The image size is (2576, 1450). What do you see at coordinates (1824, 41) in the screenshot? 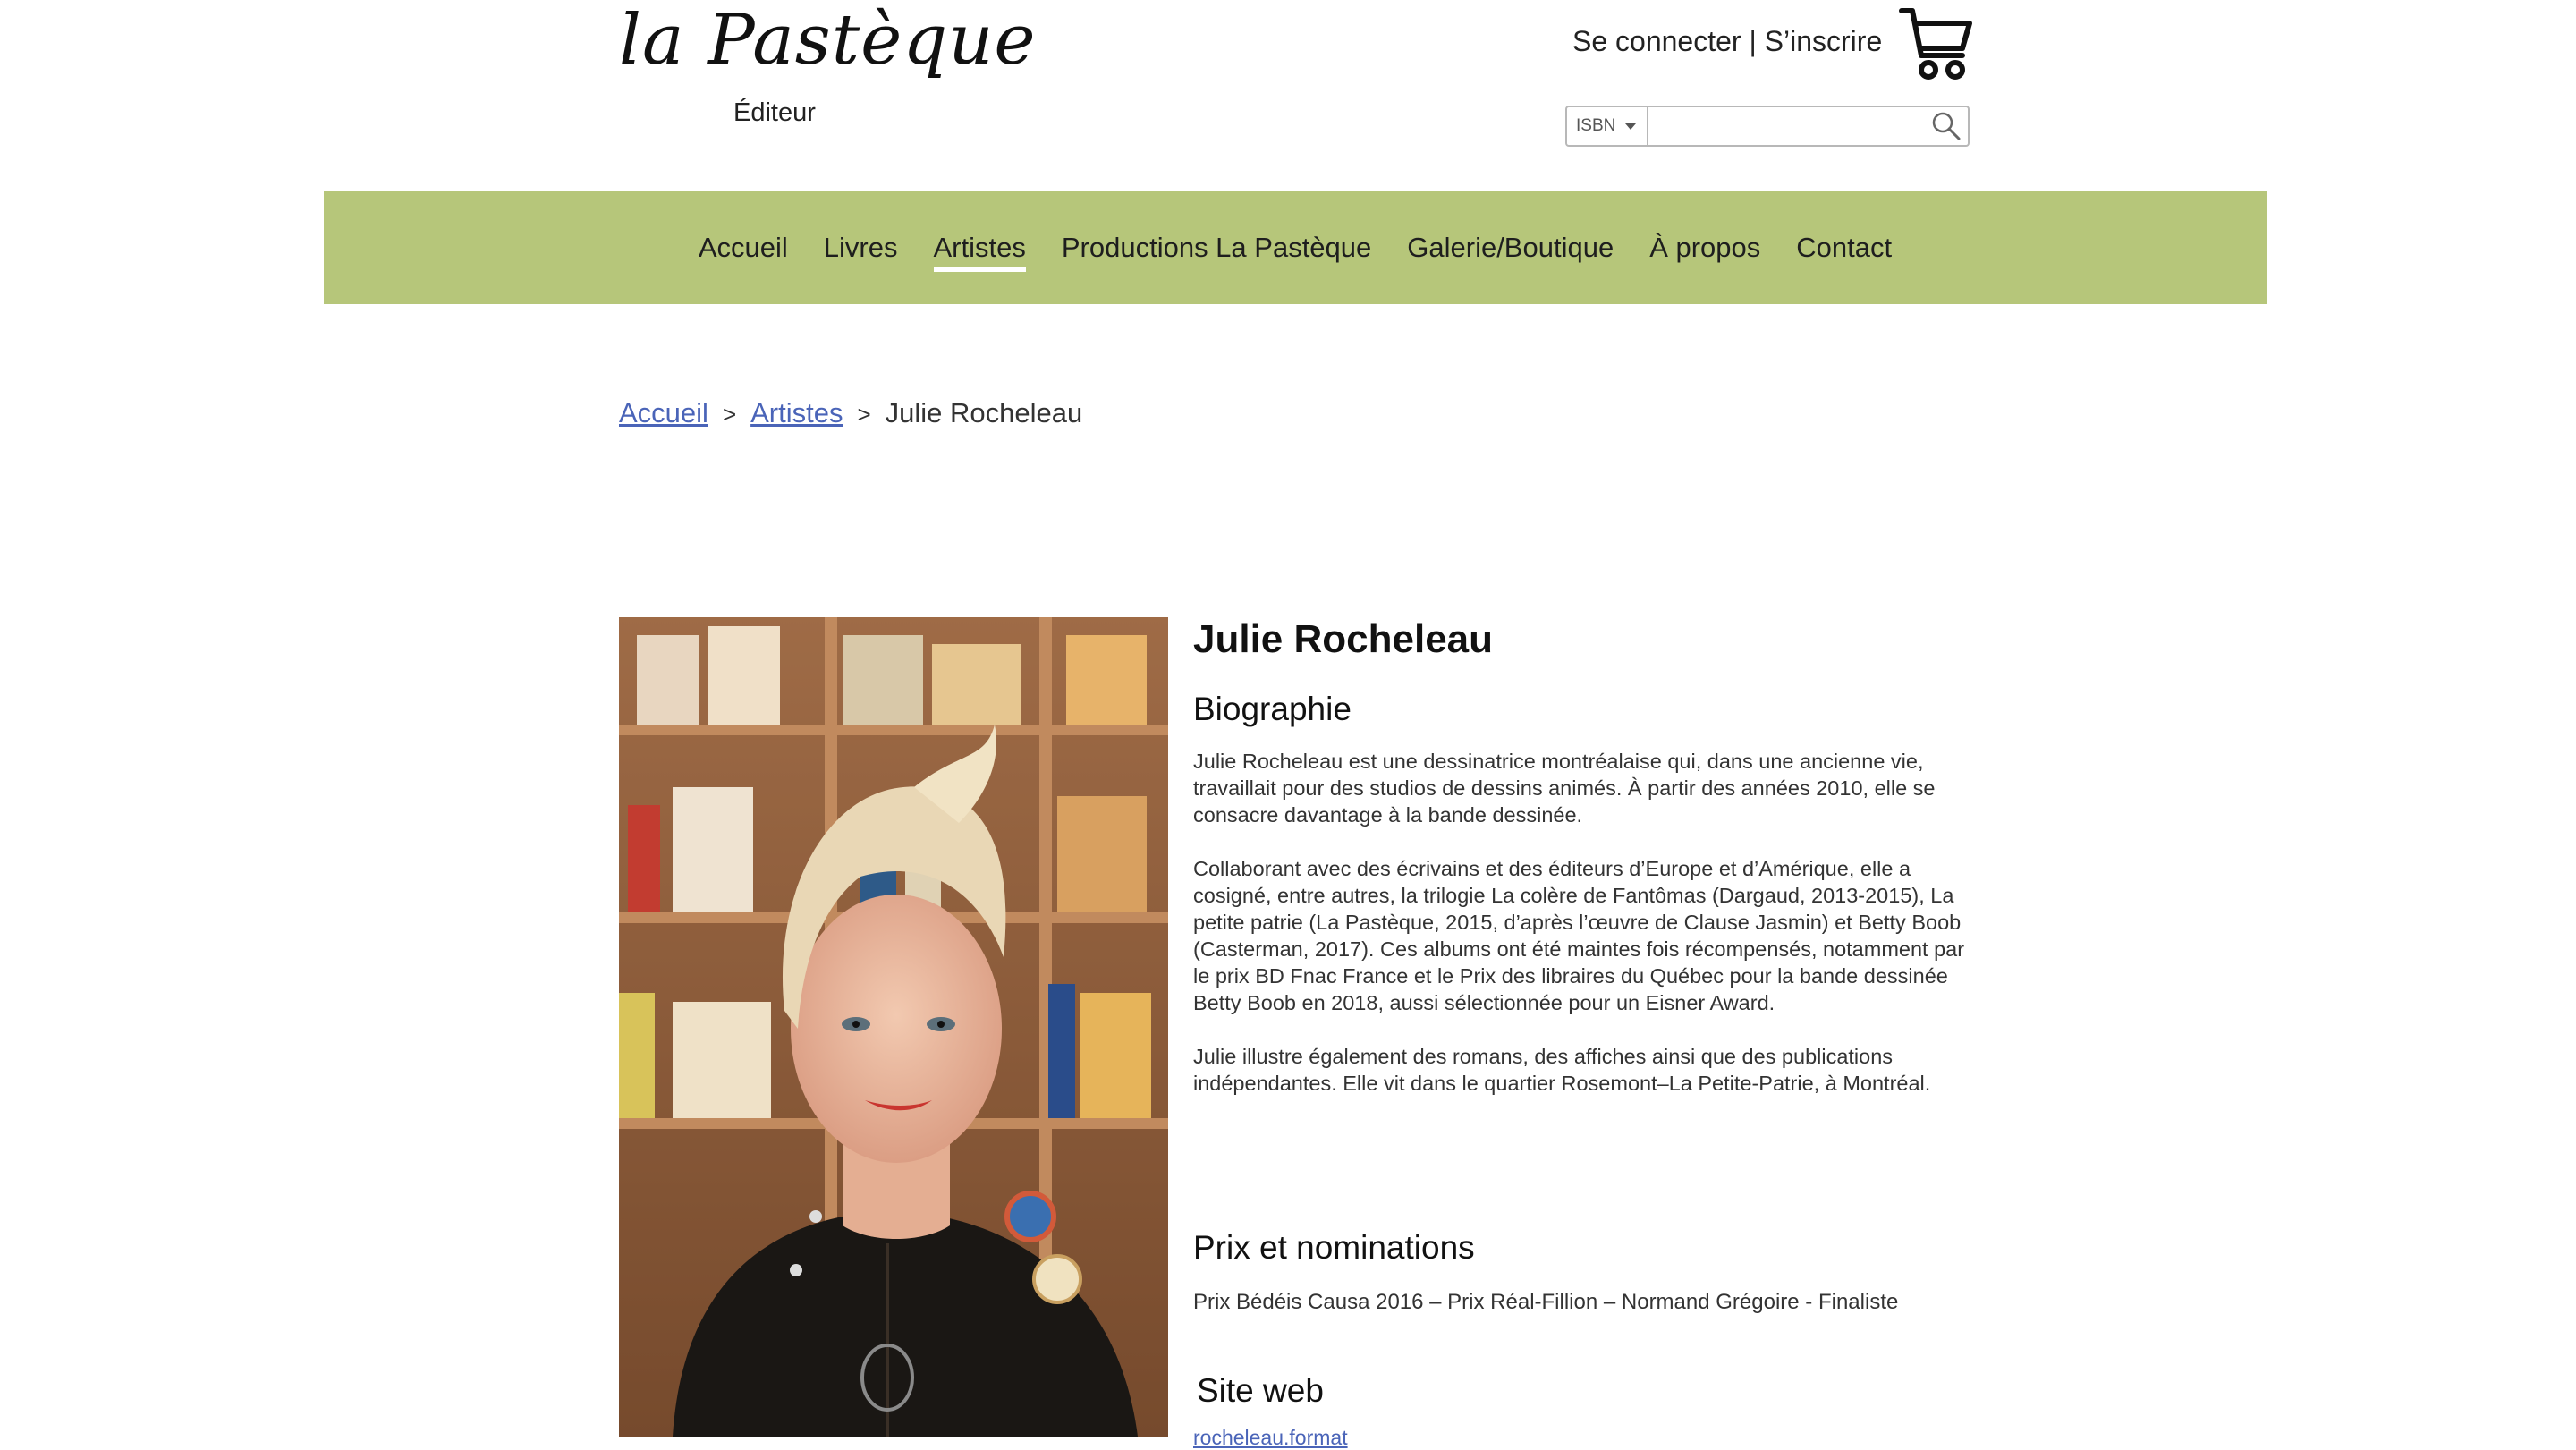
I see `signup-link: S’inscrire` at bounding box center [1824, 41].